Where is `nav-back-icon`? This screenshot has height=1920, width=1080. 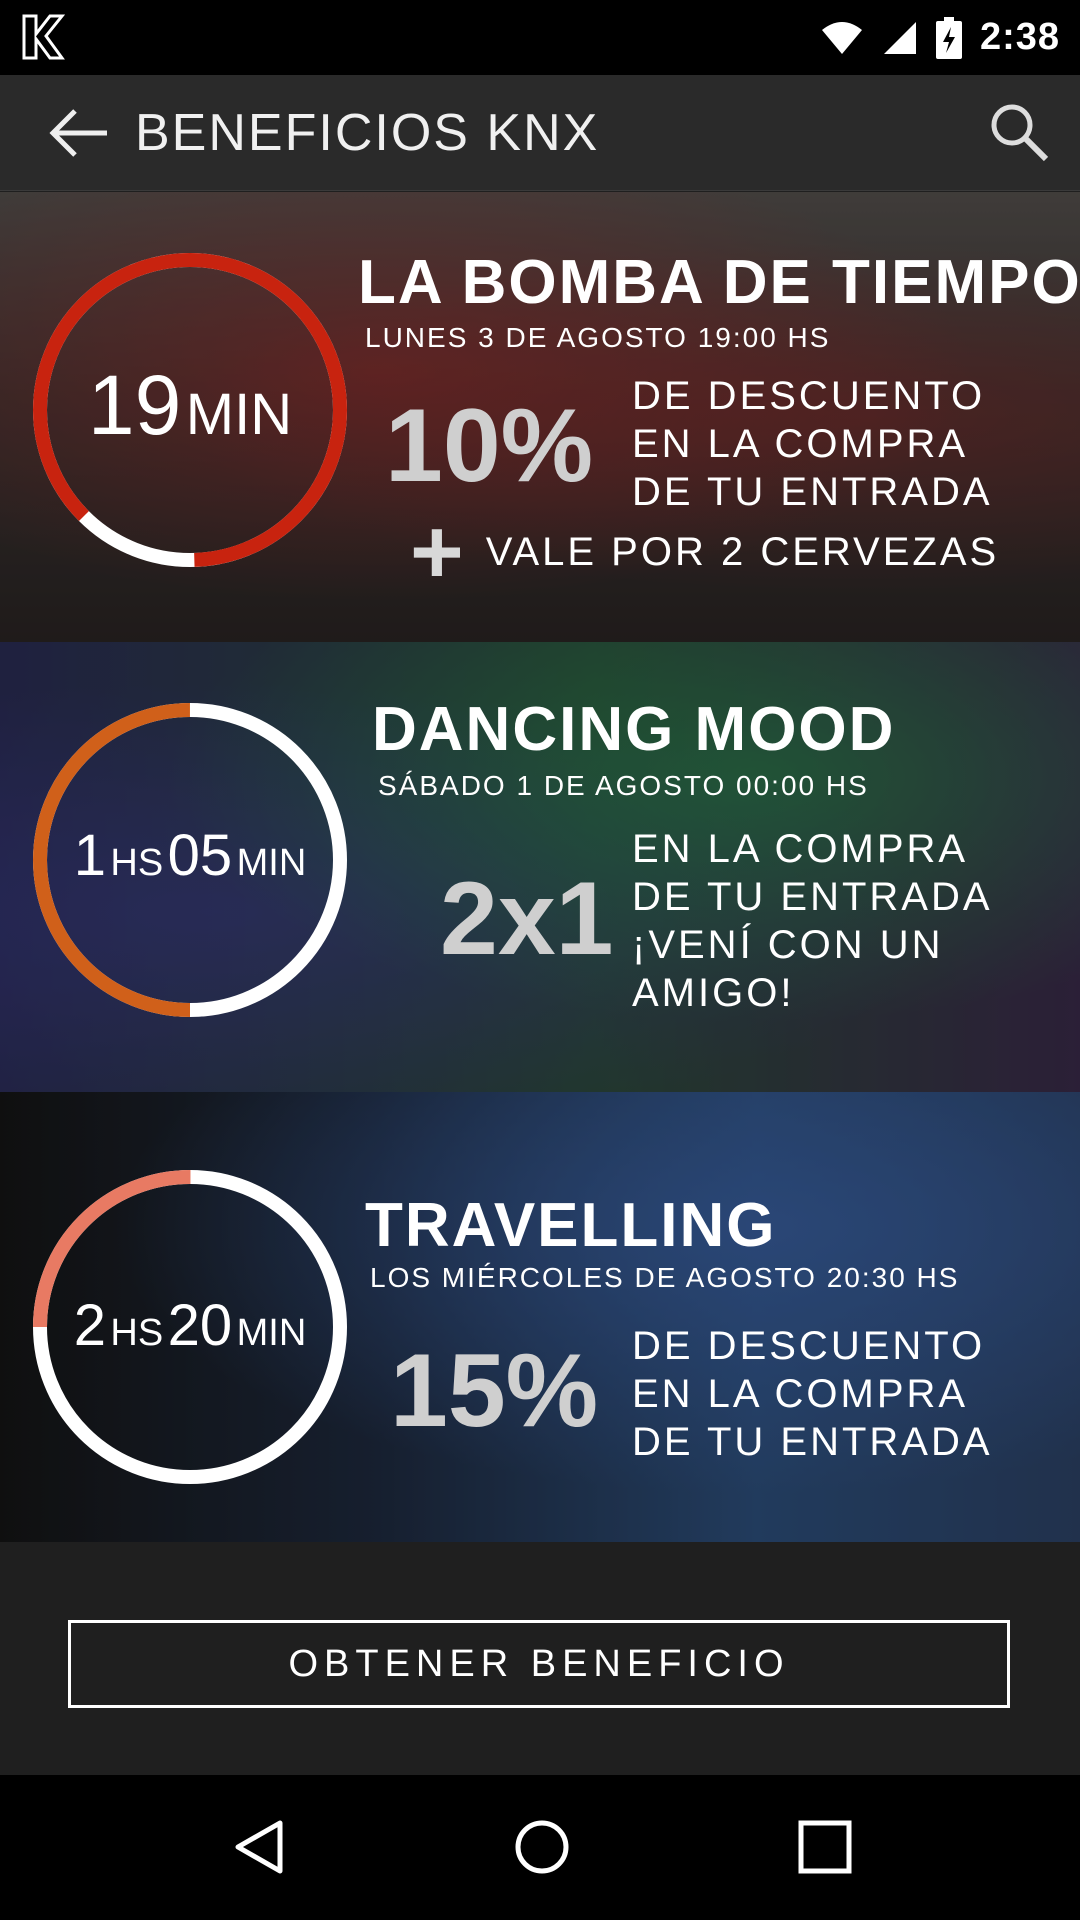 nav-back-icon is located at coordinates (260, 1847).